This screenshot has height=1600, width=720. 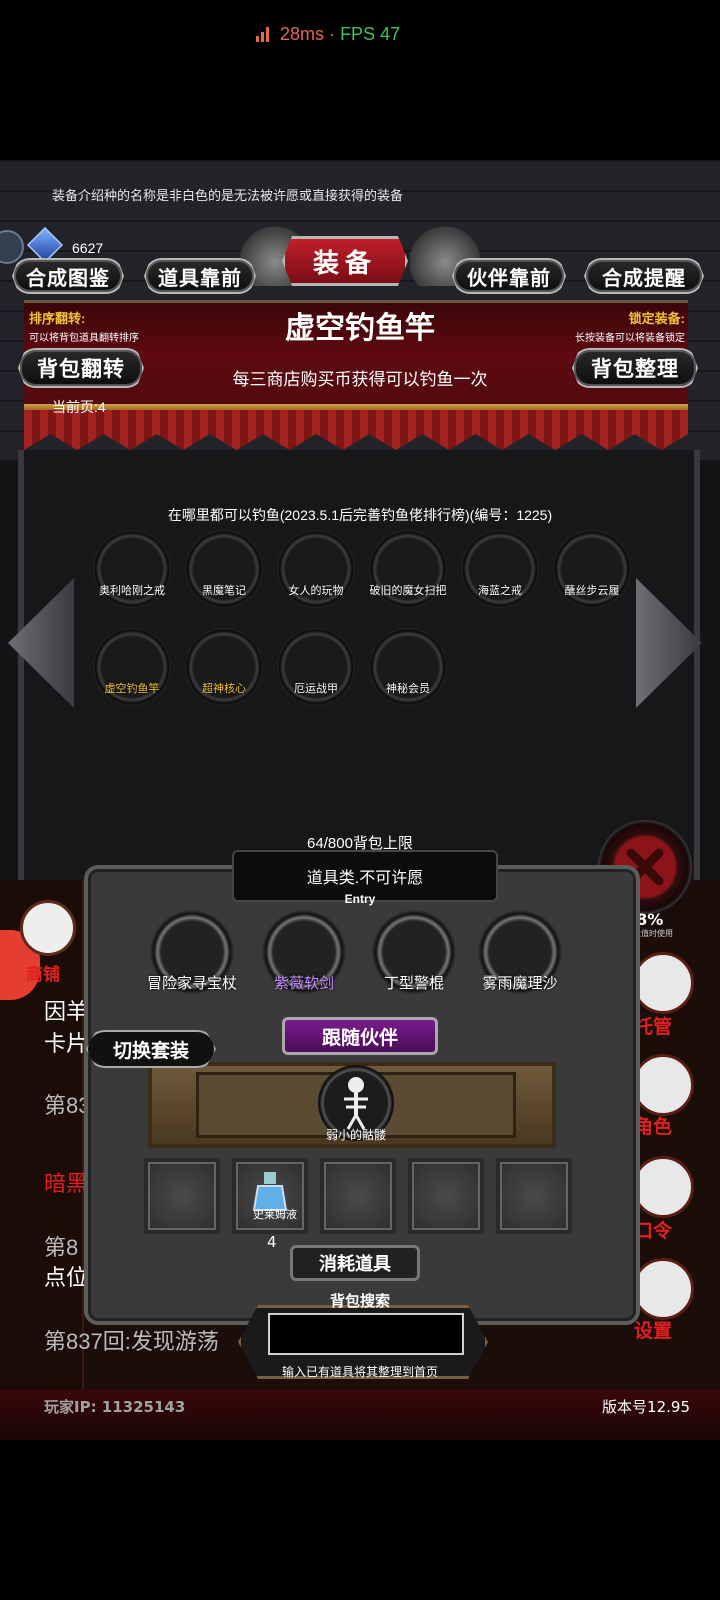 What do you see at coordinates (224, 591) in the screenshot?
I see `set-item-label: 黑魔笔记` at bounding box center [224, 591].